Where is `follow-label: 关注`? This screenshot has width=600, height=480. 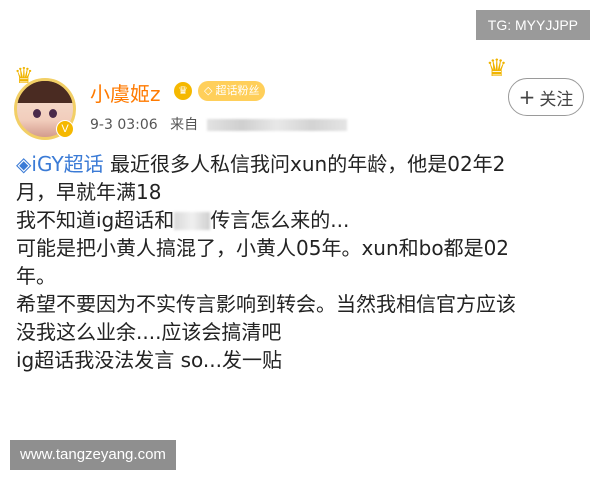 follow-label: 关注 is located at coordinates (556, 99).